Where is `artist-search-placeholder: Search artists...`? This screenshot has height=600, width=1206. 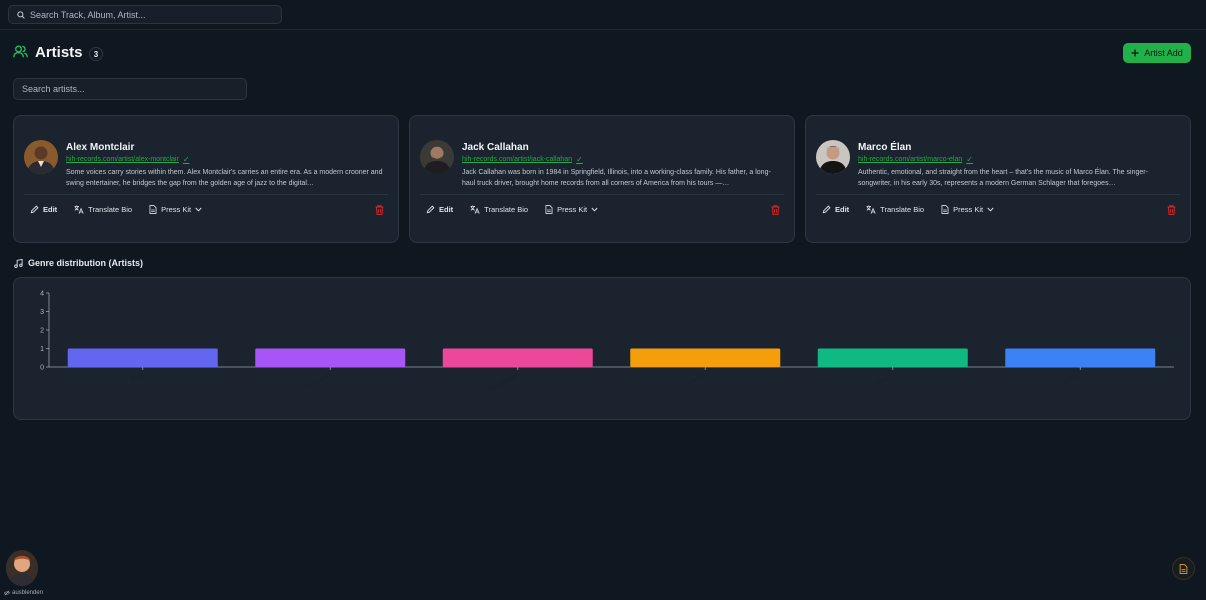 artist-search-placeholder: Search artists... is located at coordinates (53, 89).